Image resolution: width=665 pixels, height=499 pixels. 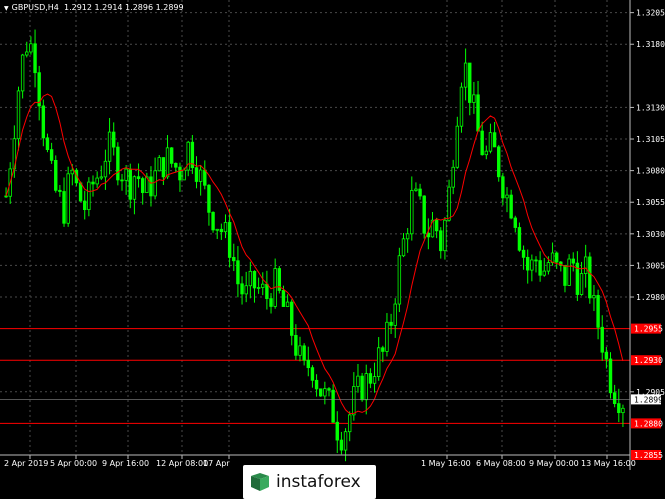 What do you see at coordinates (650, 202) in the screenshot?
I see `y-tick-label: 1.3055` at bounding box center [650, 202].